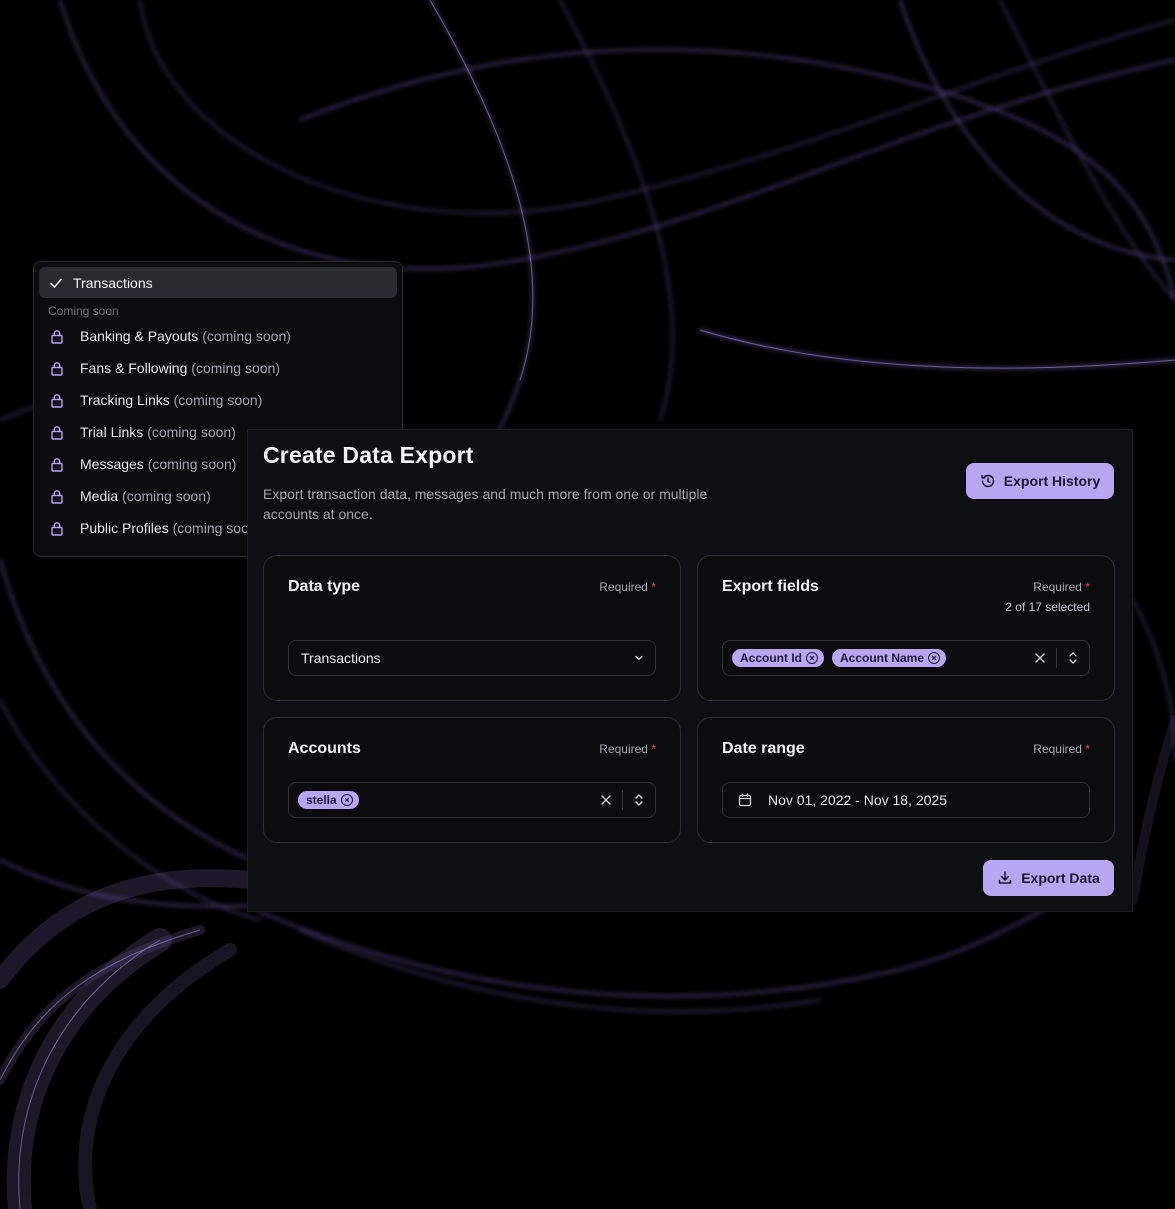 Image resolution: width=1175 pixels, height=1209 pixels. Describe the element at coordinates (1005, 878) in the screenshot. I see `download-icon` at that location.